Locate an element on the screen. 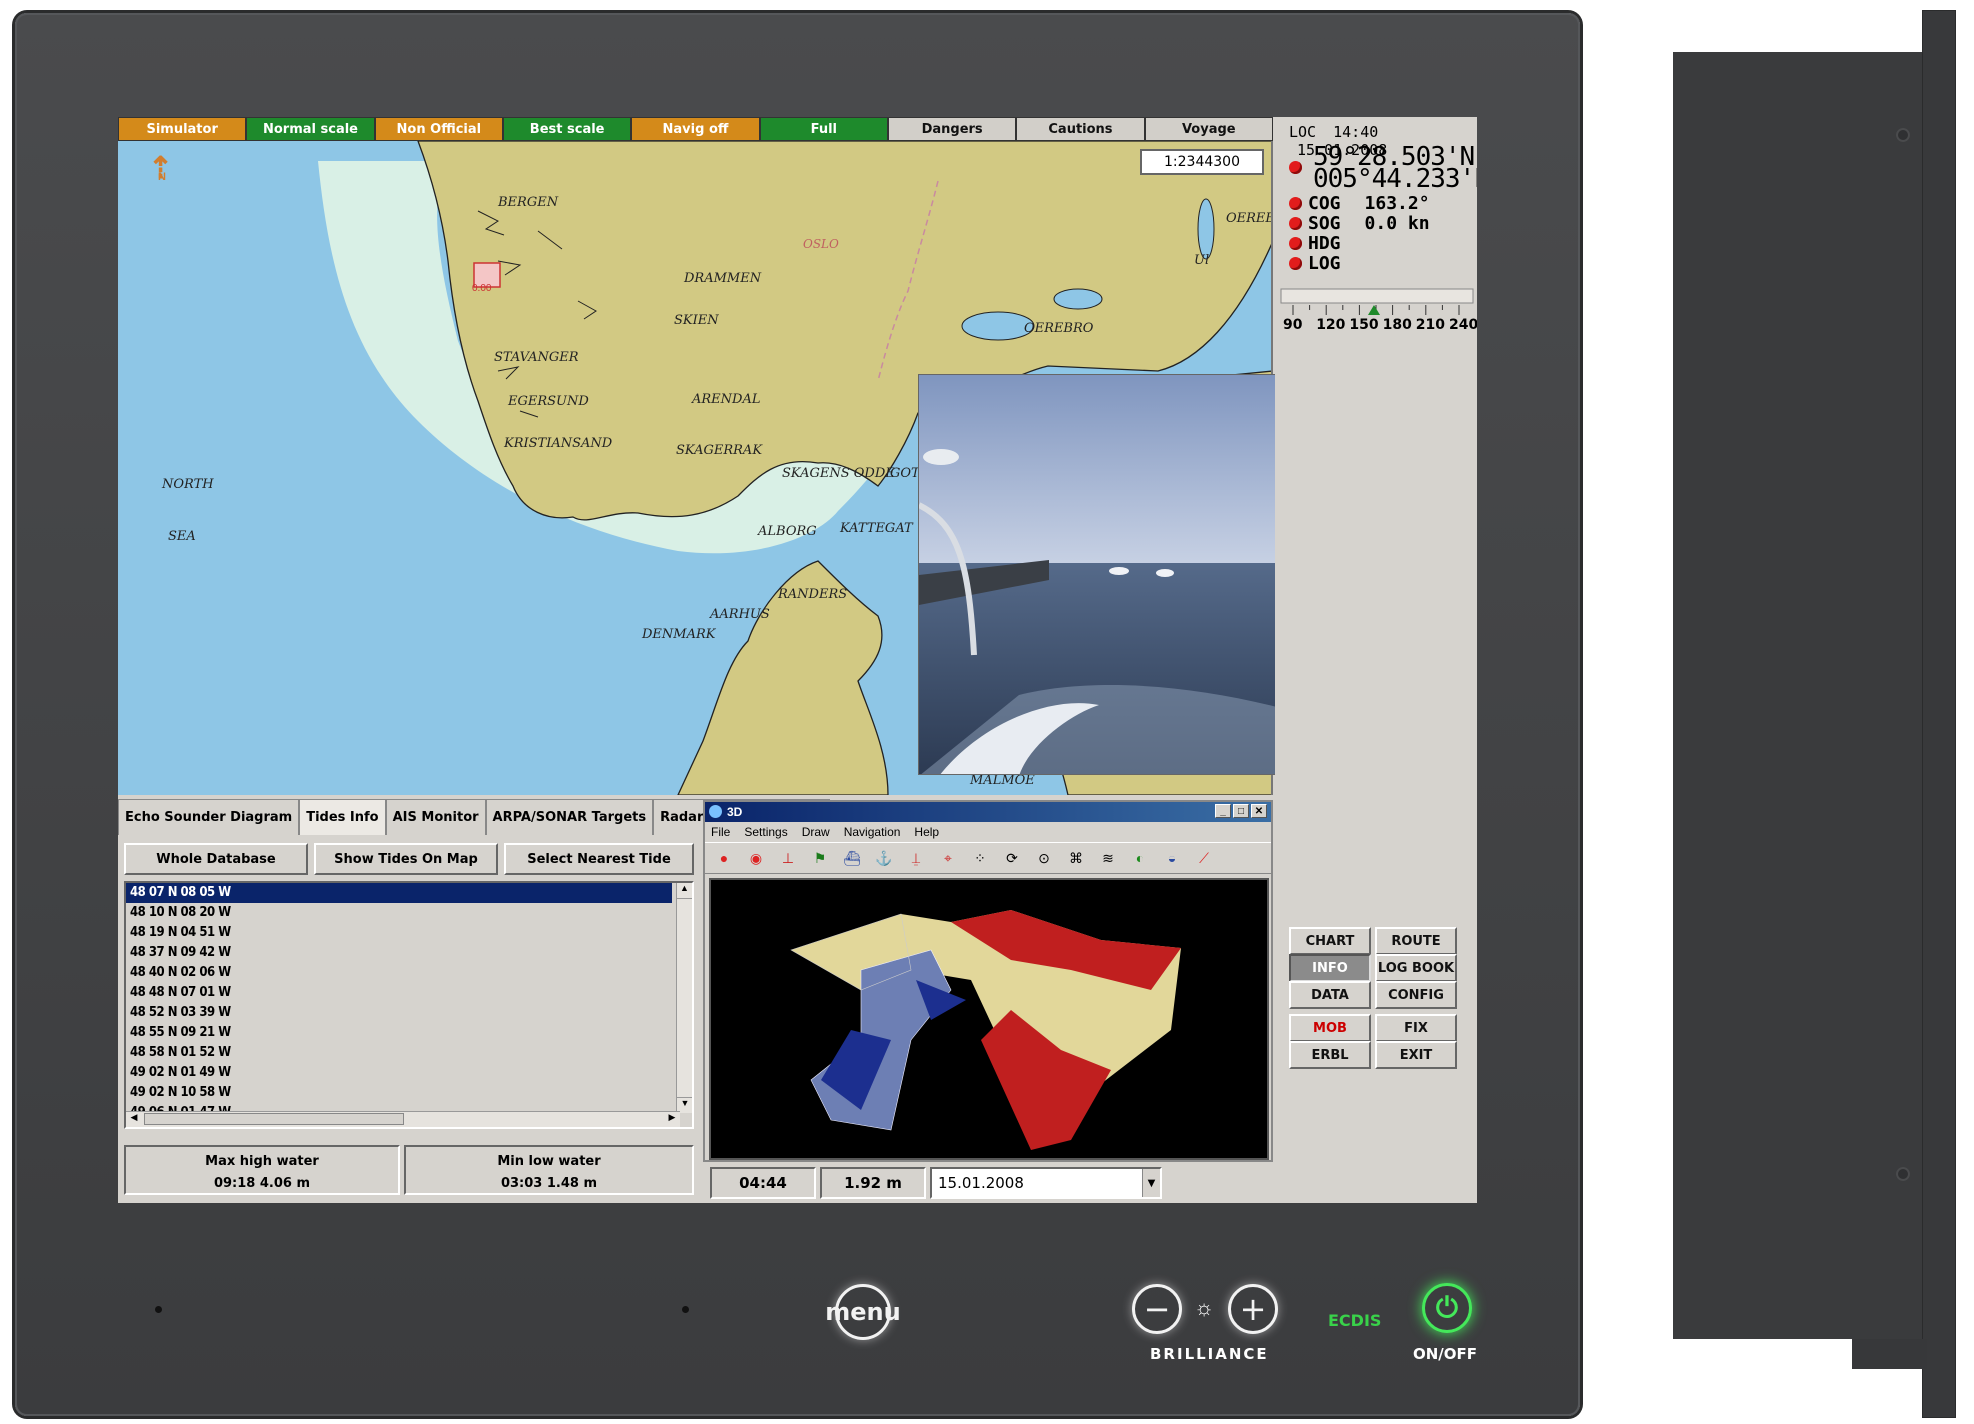 Image resolution: width=1974 pixels, height=1424 pixels. vertical-scrollbar: ▲ ▼ is located at coordinates (684, 998).